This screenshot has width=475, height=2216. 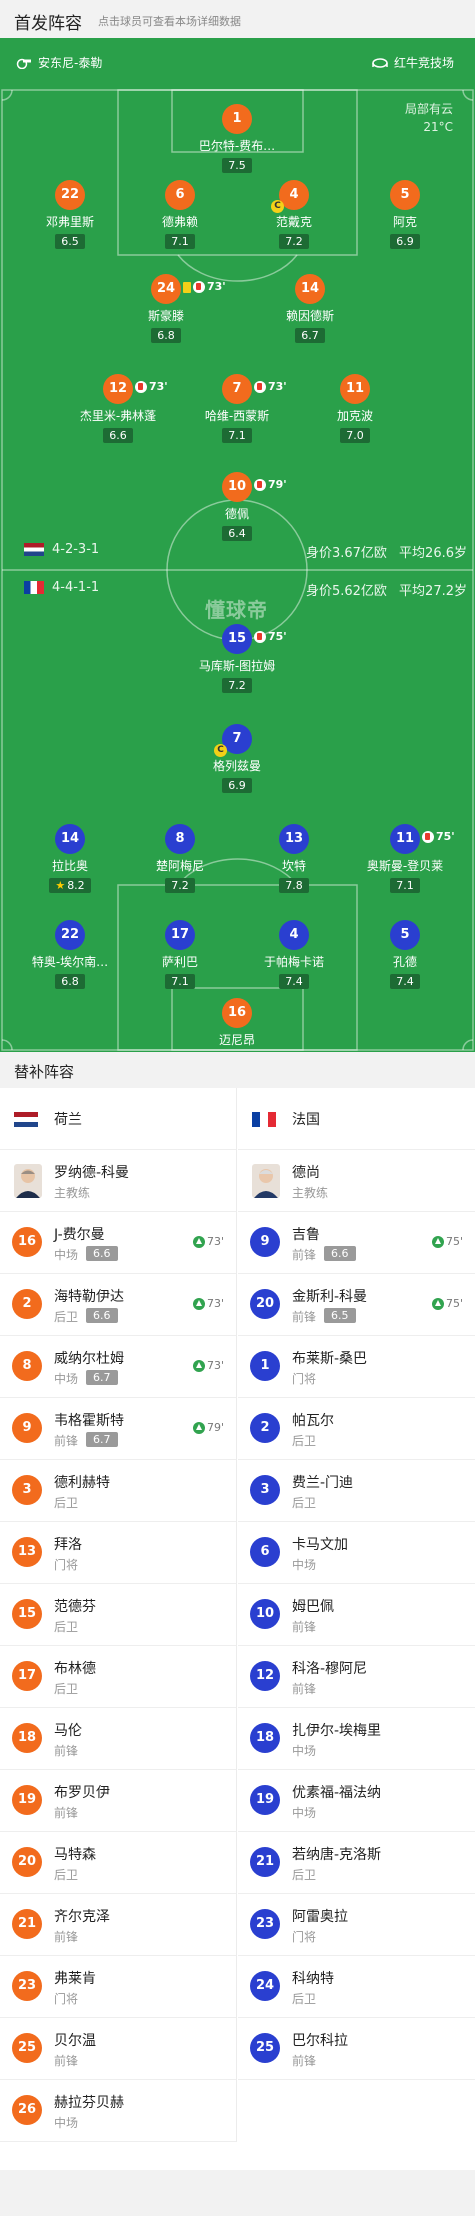 I want to click on pitch-player: 10 79' 德佩 6.4, so click(x=237, y=506).